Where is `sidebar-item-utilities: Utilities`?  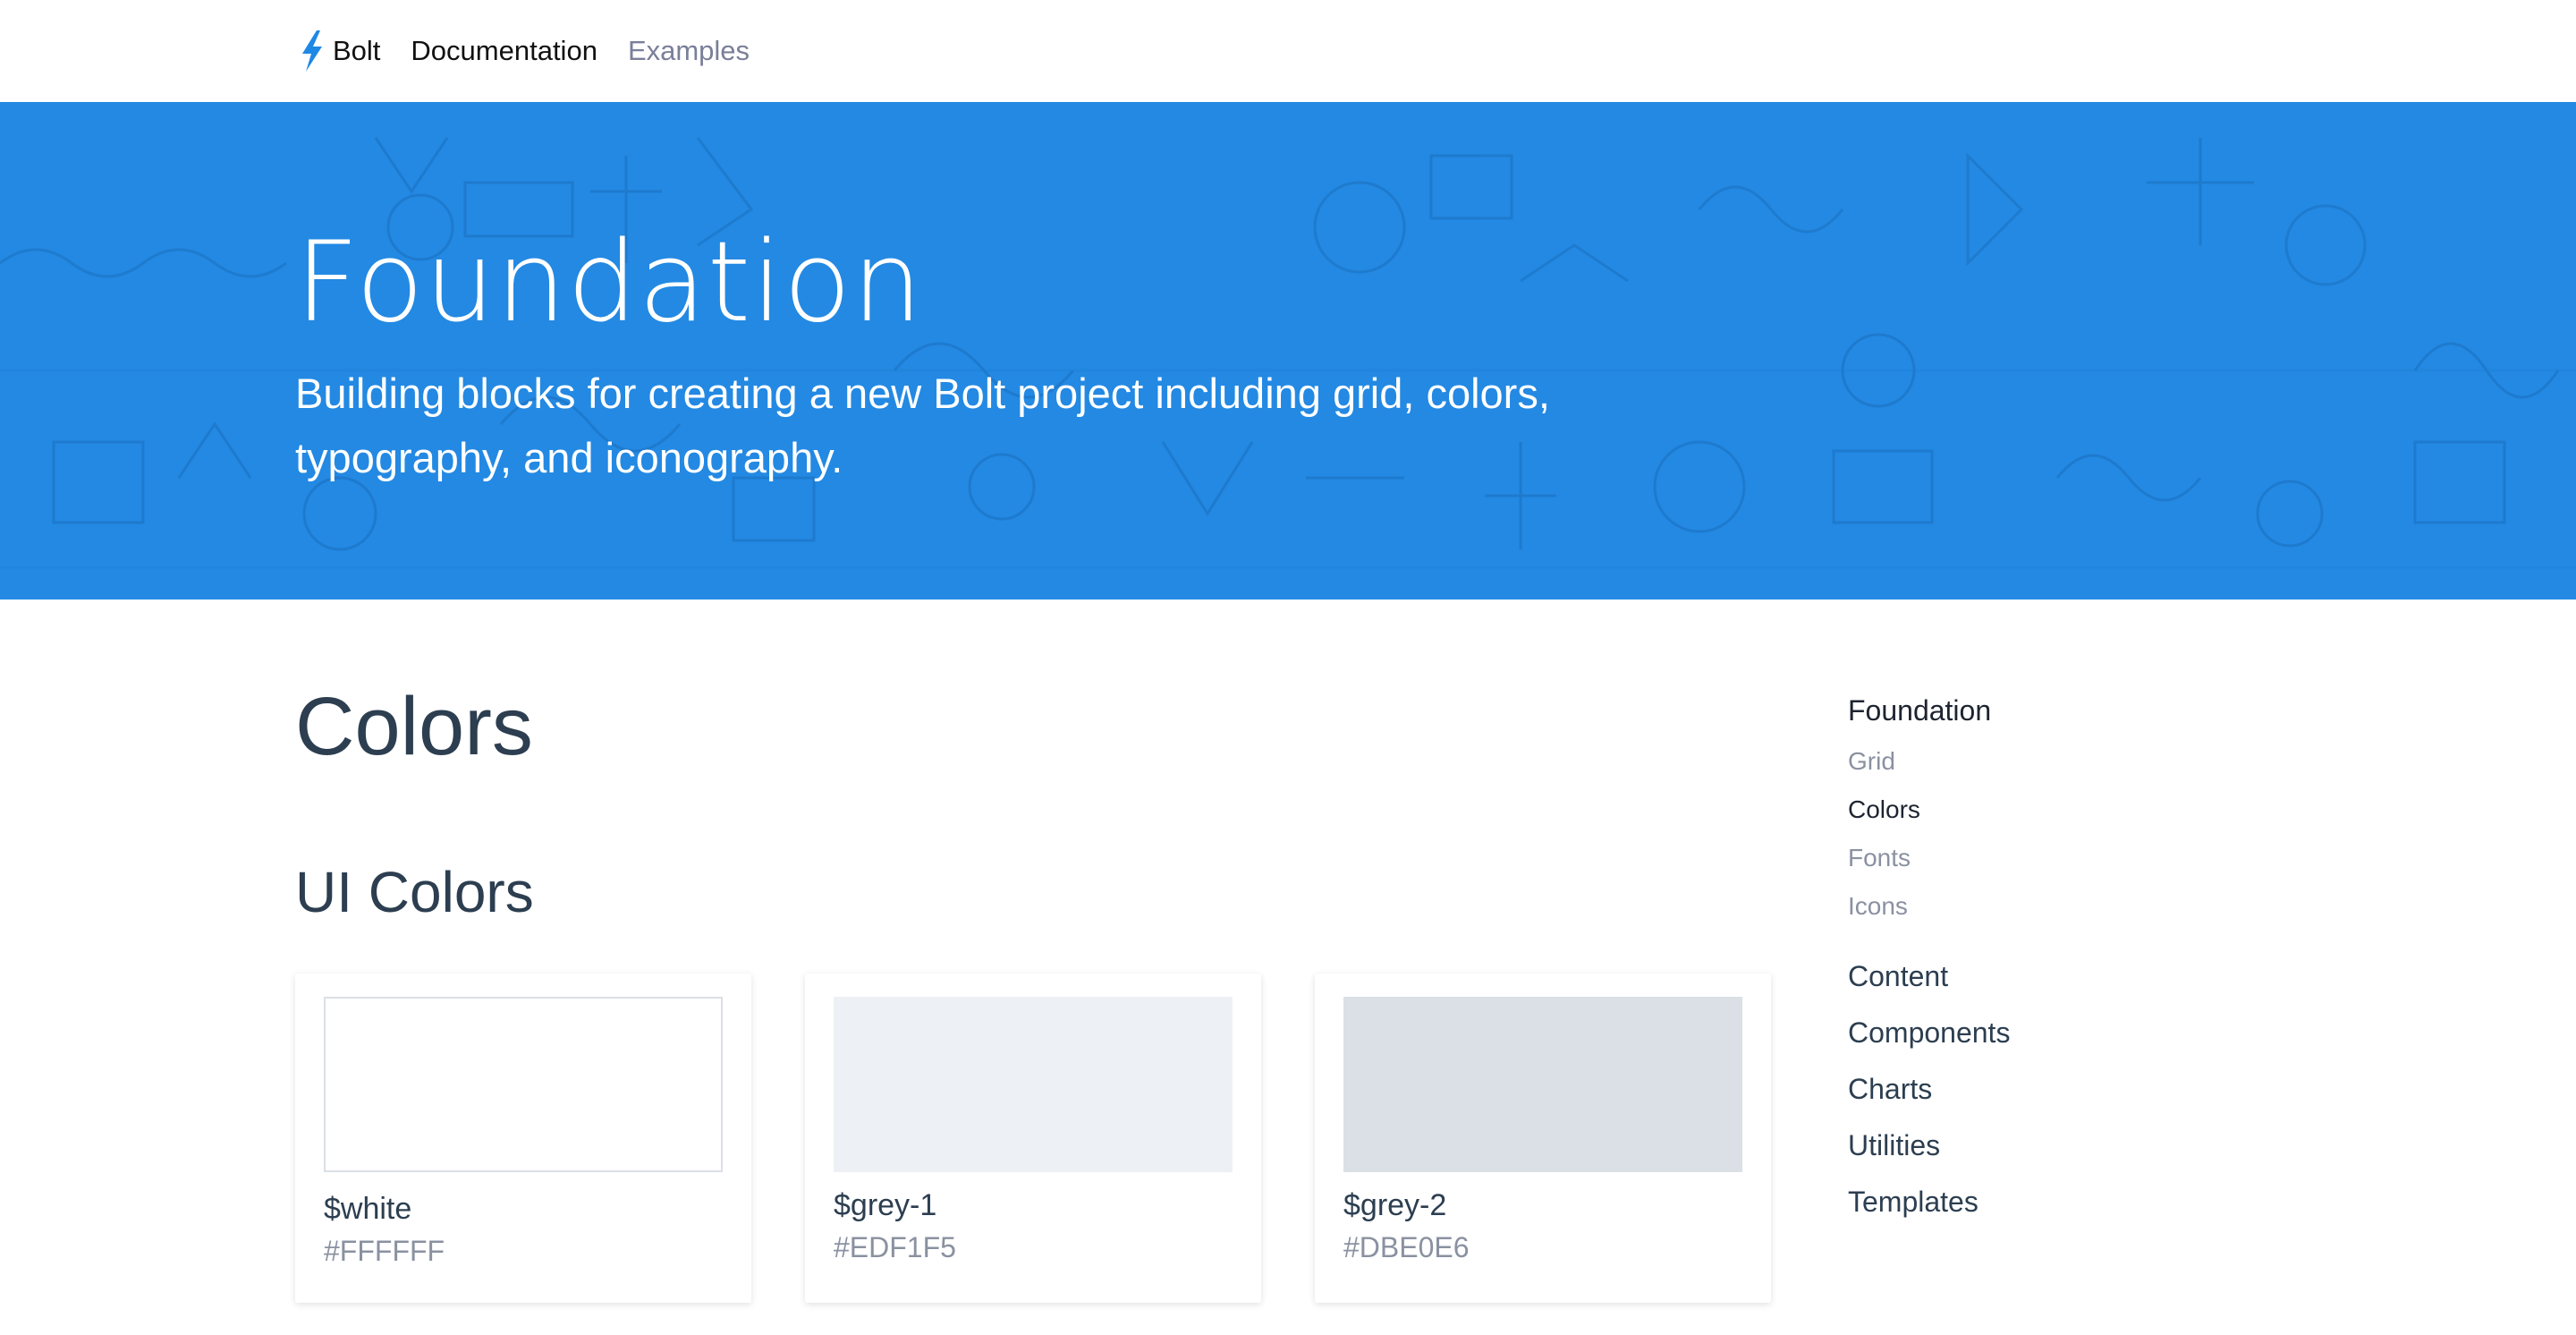 sidebar-item-utilities: Utilities is located at coordinates (1929, 1145).